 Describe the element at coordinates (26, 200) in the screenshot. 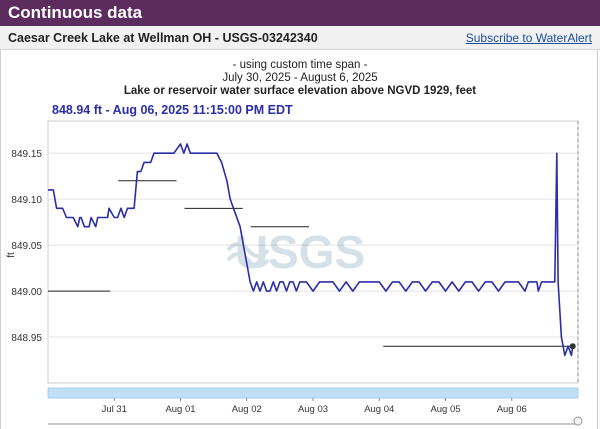

I see `y-tick-label: 849.10` at that location.